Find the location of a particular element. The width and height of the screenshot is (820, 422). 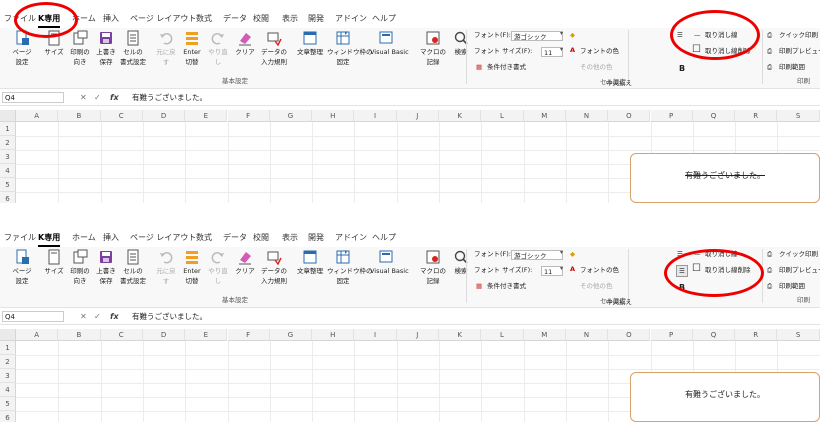

column-header: D is located at coordinates (164, 116).